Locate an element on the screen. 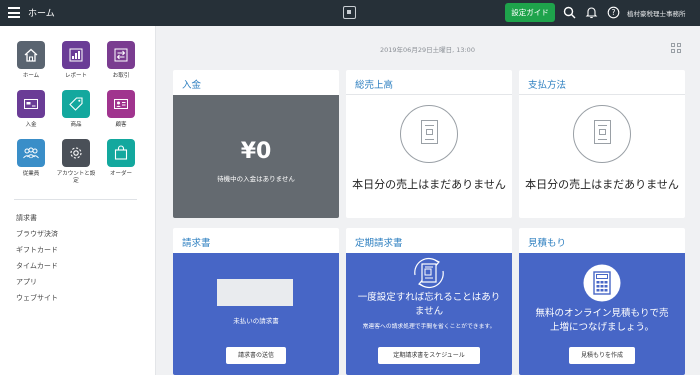 The image size is (700, 375). estimates-card: 見積もり 無料のオンライン見積もりで売上増につなげましょう。 見積もりを作成 is located at coordinates (602, 301).